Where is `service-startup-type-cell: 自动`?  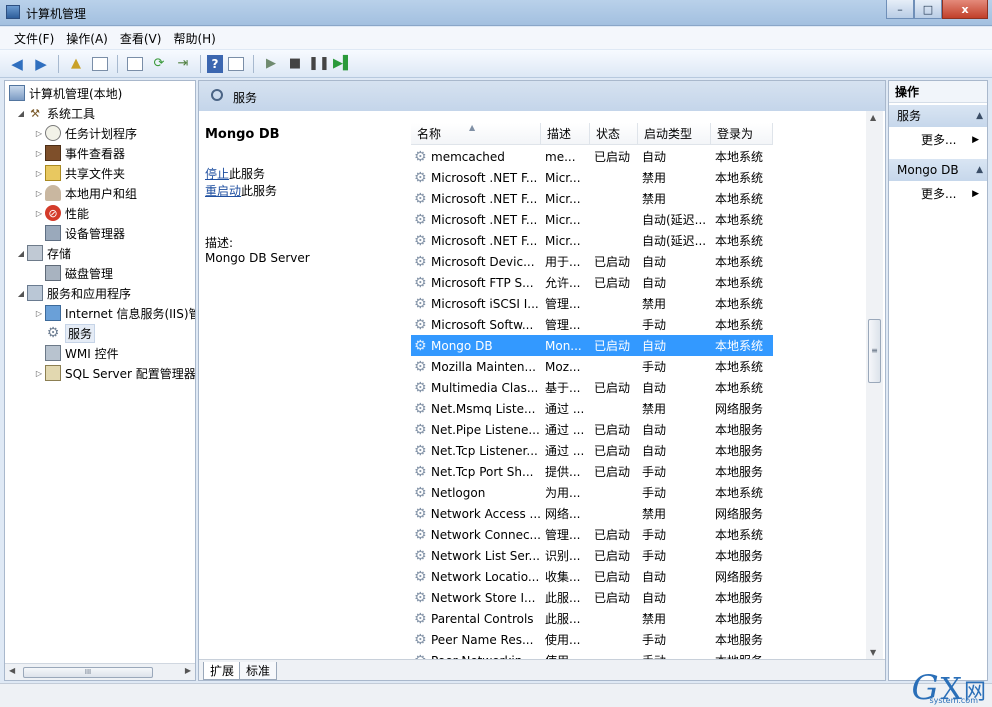
service-startup-type-cell: 自动 is located at coordinates (654, 451).